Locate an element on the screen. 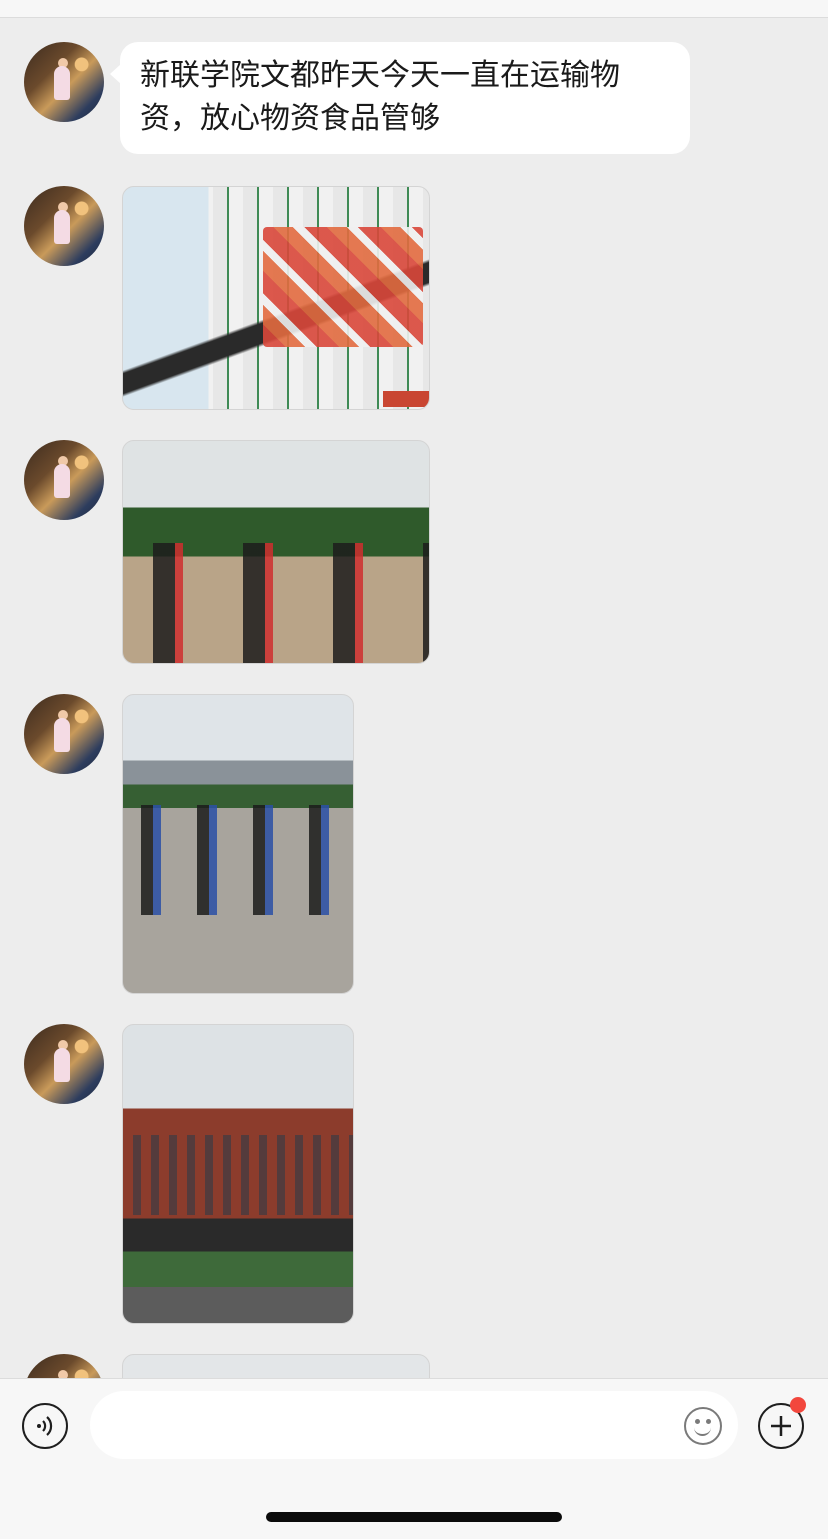 The height and width of the screenshot is (1539, 828). home-indicator is located at coordinates (414, 1517).